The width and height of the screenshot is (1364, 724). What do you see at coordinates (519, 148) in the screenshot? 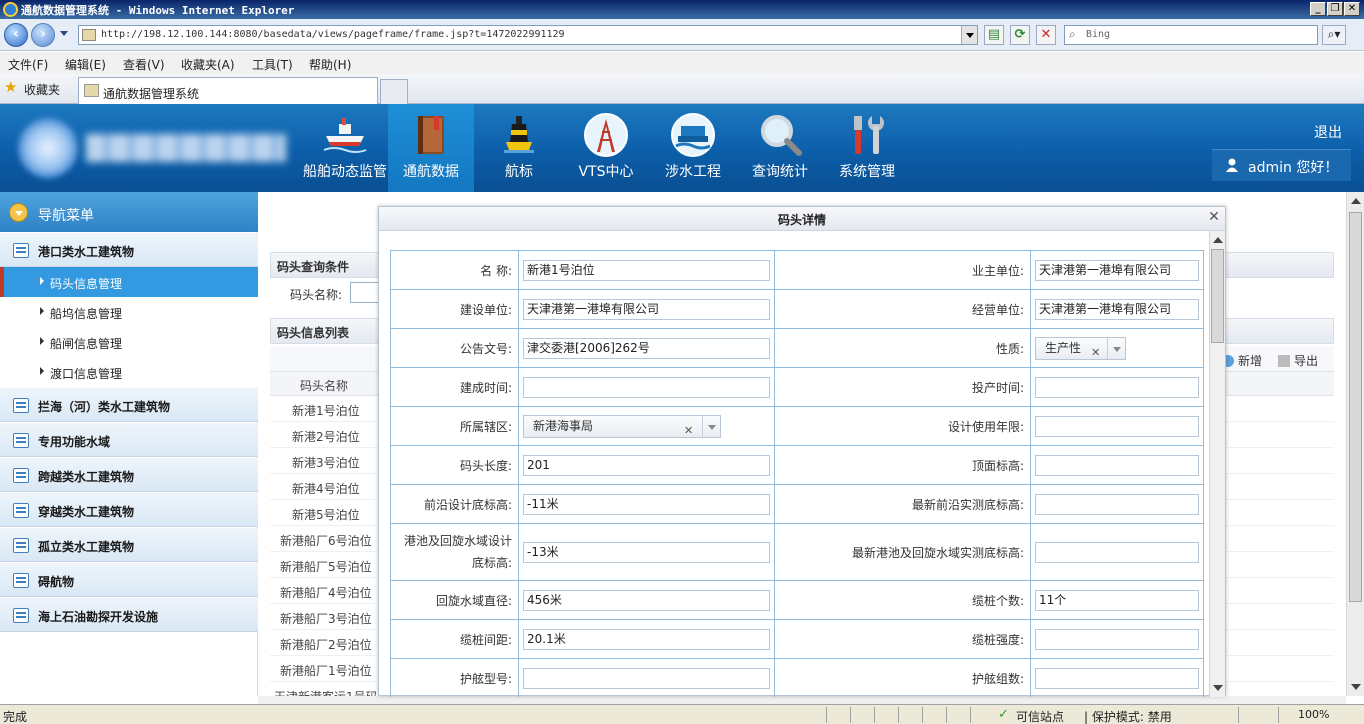
I see `topnav-buoy: 航标` at bounding box center [519, 148].